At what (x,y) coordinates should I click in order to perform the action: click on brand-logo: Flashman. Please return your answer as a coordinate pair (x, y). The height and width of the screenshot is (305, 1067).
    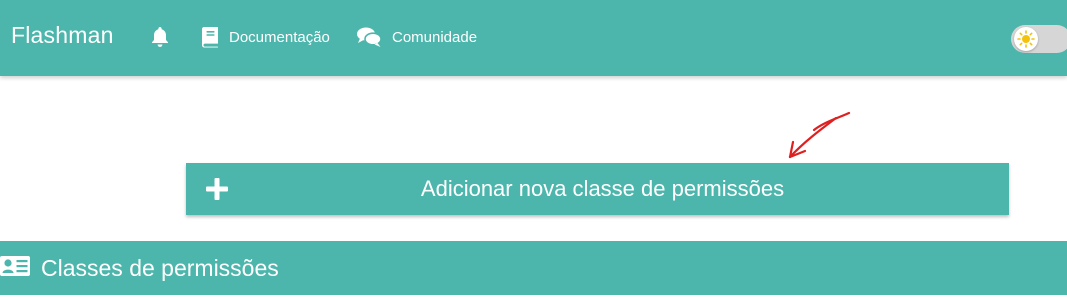
    Looking at the image, I should click on (62, 35).